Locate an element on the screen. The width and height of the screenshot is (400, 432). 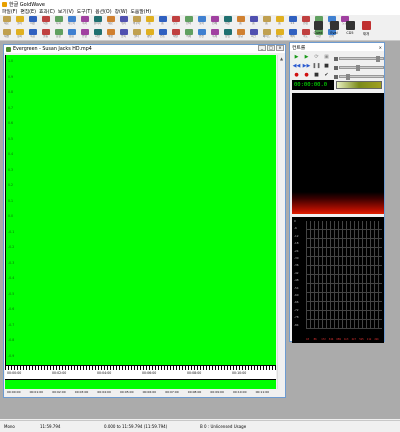
toolbar-button: 정지 is located at coordinates (19, 34).